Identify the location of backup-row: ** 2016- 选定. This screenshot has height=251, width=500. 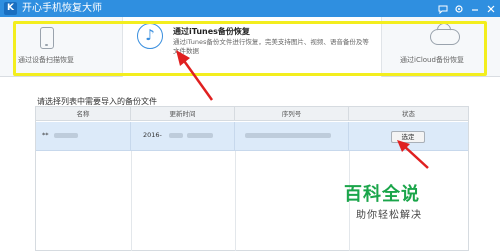
(252, 136).